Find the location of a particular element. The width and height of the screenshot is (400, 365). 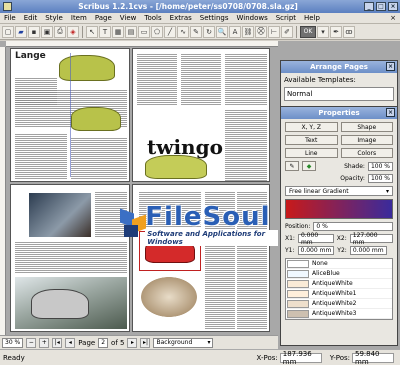

unlink-frames-icon: ⛒ is located at coordinates (261, 31).